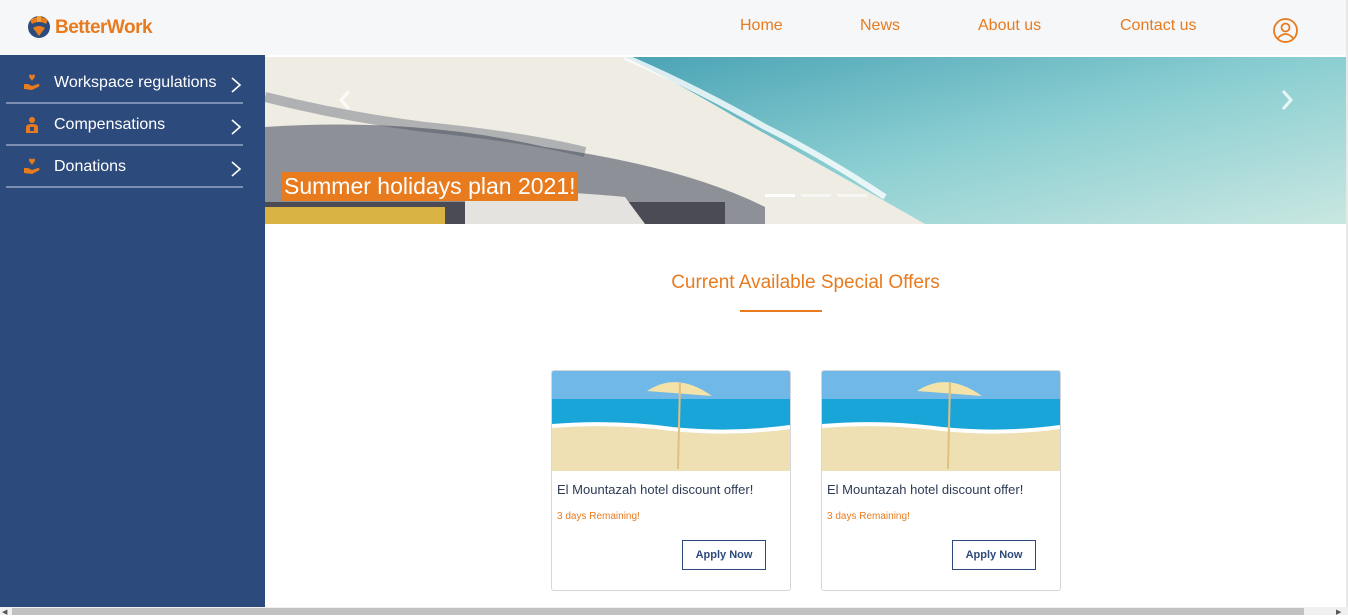 This screenshot has height=616, width=1348. Describe the element at coordinates (805, 282) in the screenshot. I see `section-title: Current Available Special Offers` at that location.